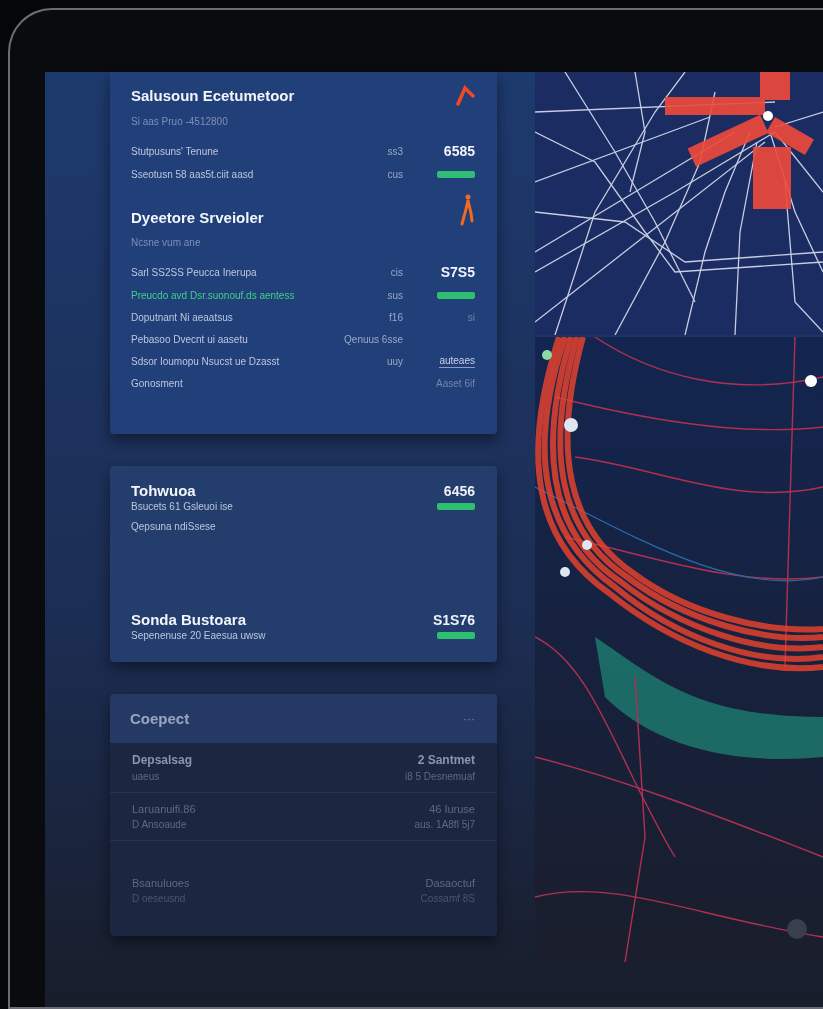 Image resolution: width=823 pixels, height=1009 pixels. Describe the element at coordinates (394, 361) in the screenshot. I see `row-note: uuy` at that location.